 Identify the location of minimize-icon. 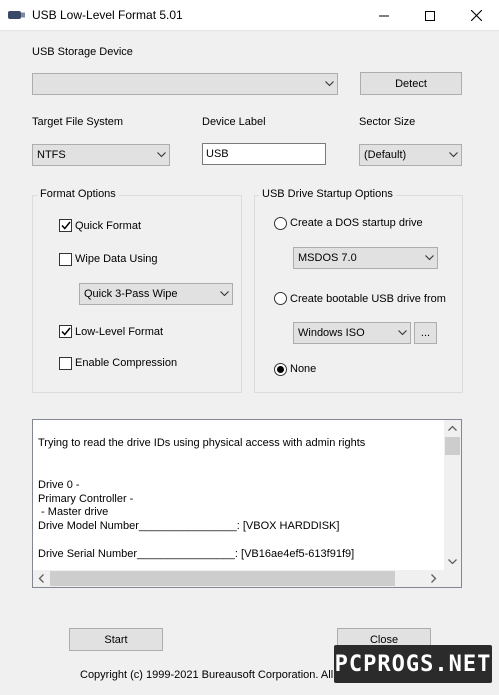
(384, 15).